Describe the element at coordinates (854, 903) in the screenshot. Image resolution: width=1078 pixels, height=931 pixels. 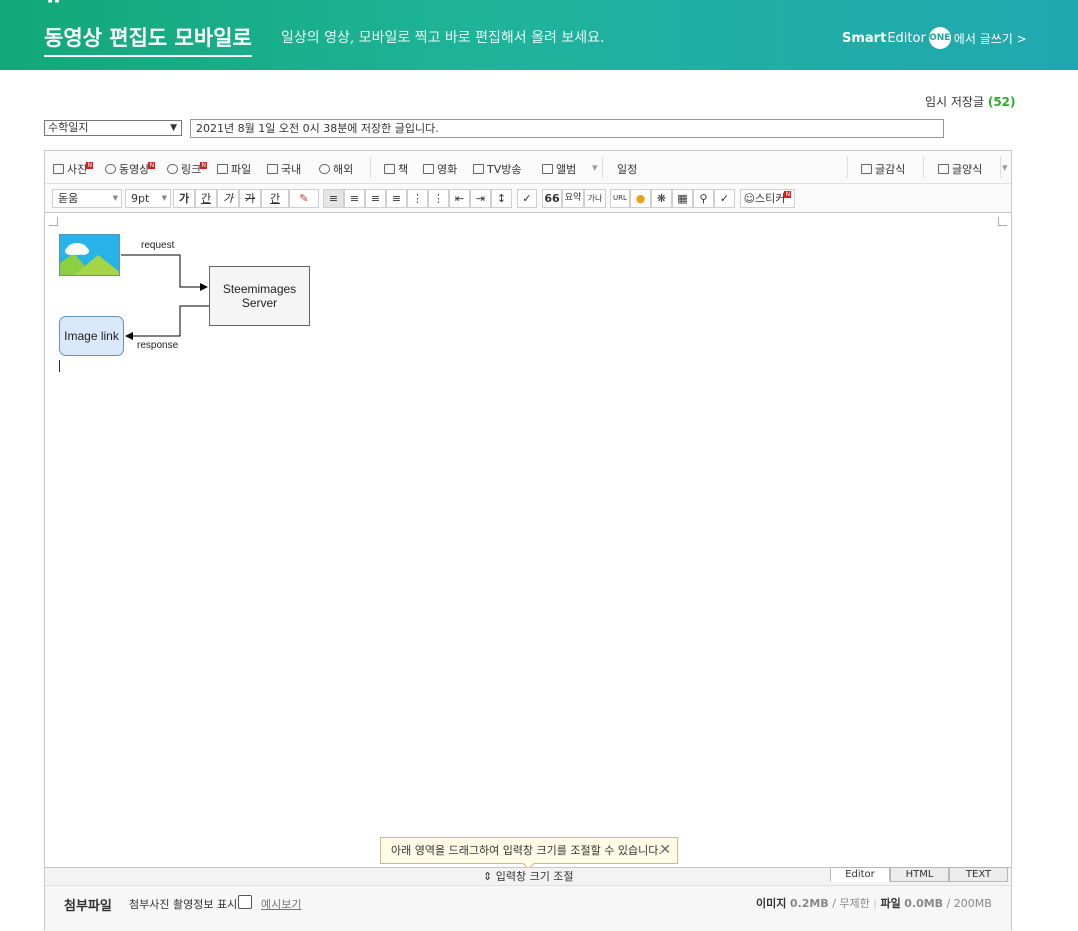
I see `image-quota-limit: 무제한` at that location.